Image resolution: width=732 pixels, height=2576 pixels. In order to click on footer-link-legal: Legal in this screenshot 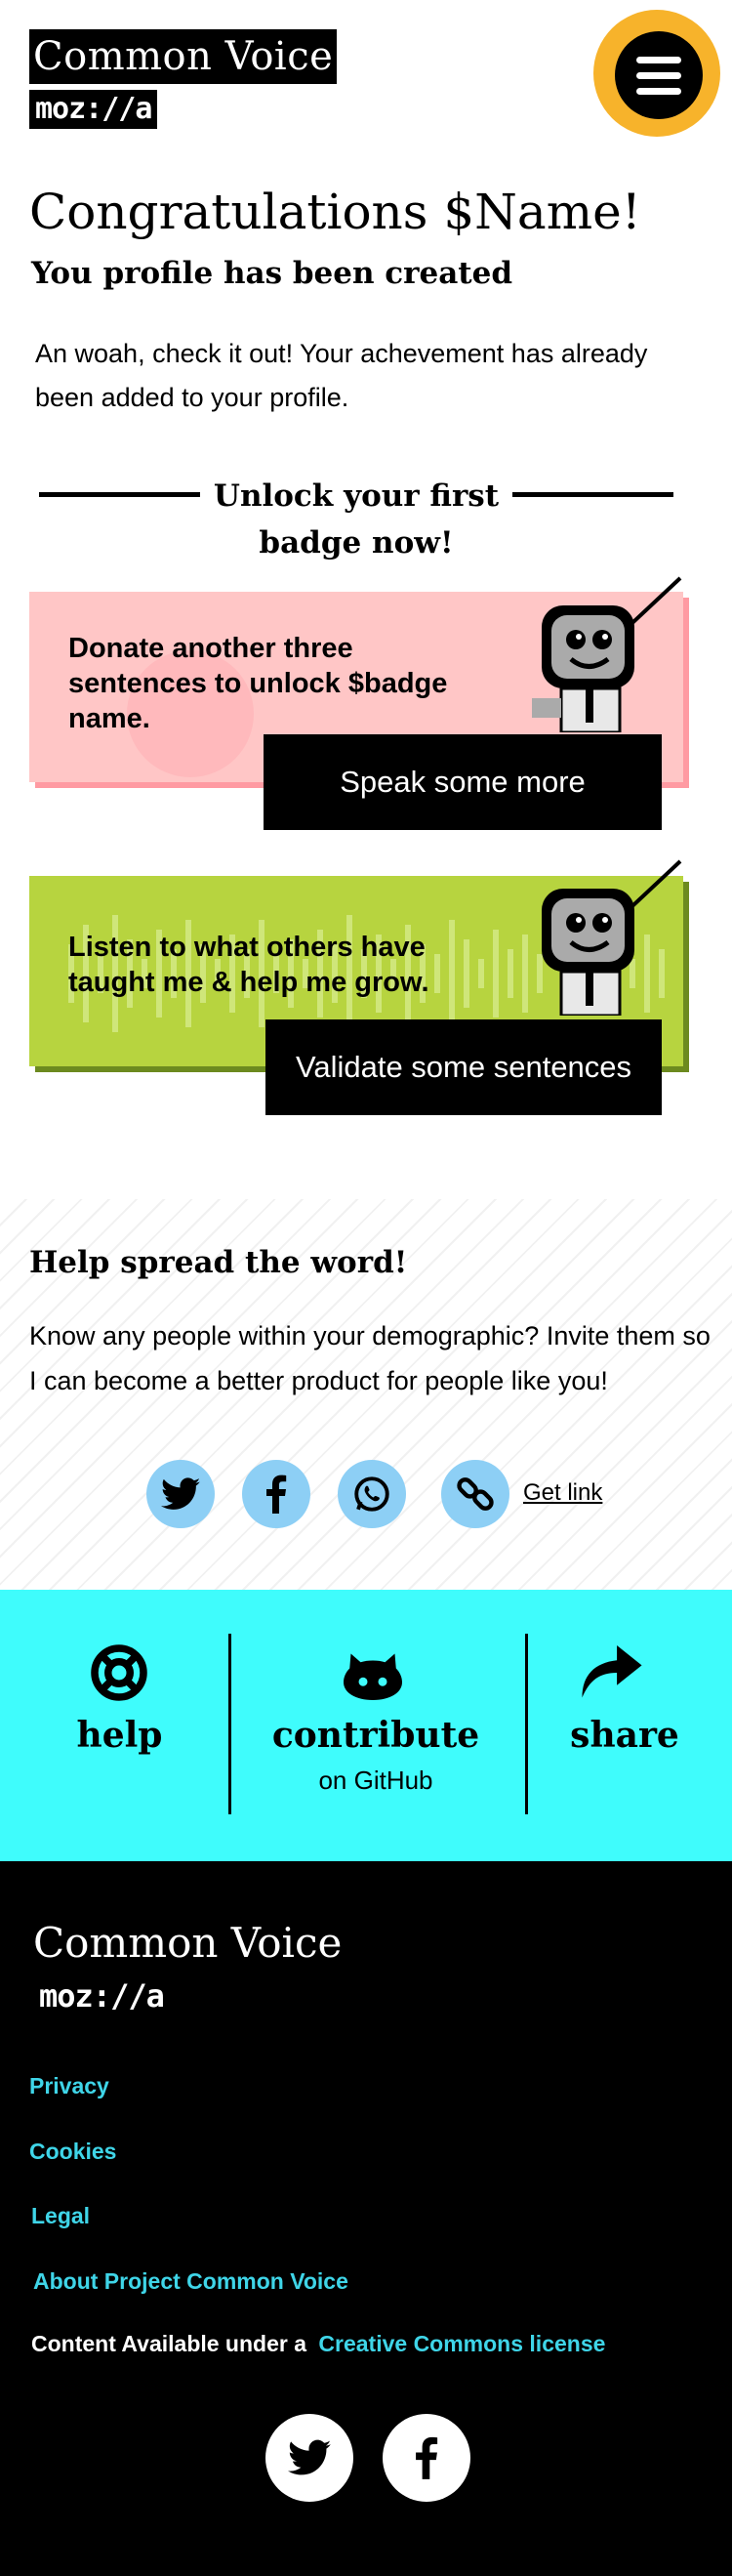, I will do `click(60, 2216)`.